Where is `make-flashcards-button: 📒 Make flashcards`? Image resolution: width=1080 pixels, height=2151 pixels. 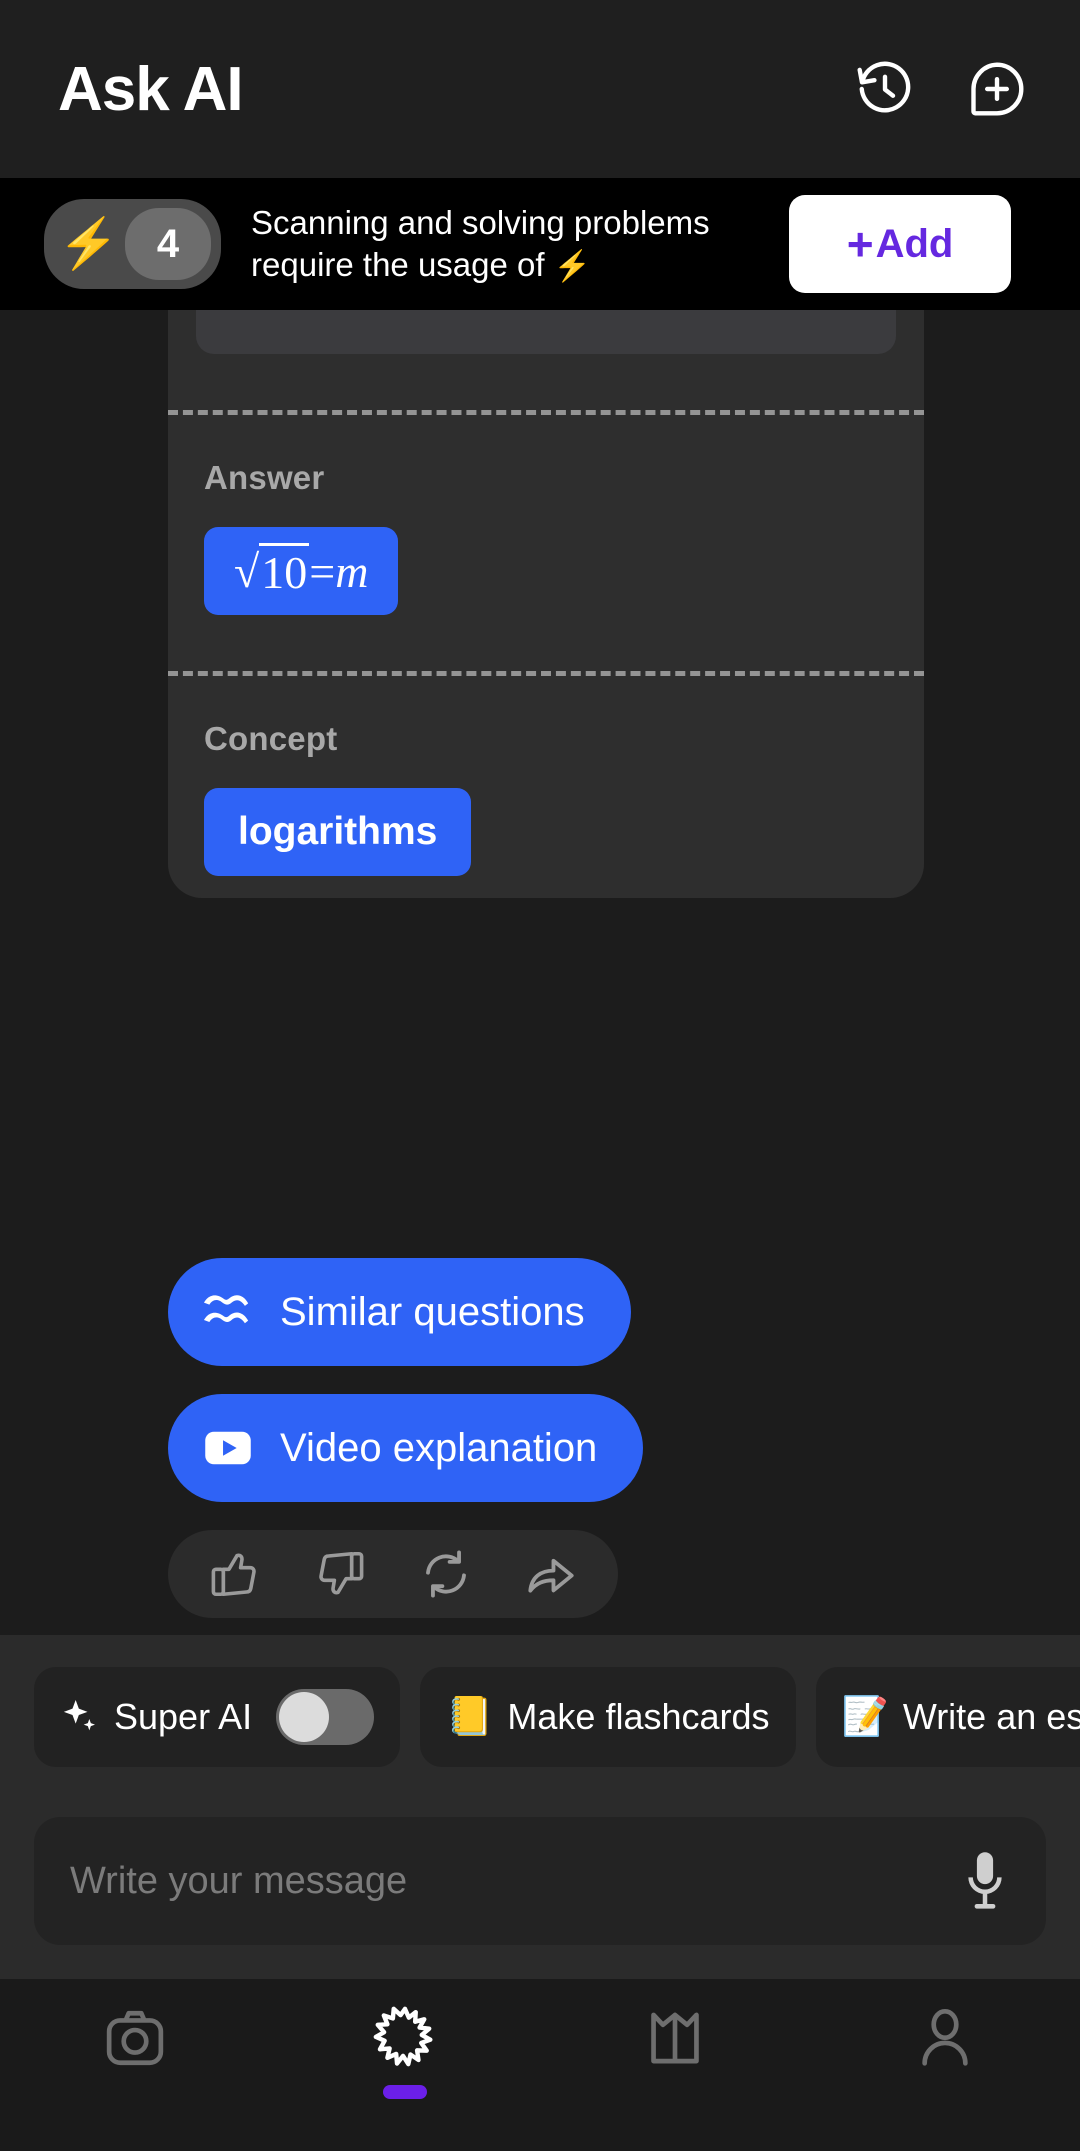
make-flashcards-button: 📒 Make flashcards is located at coordinates (608, 1717).